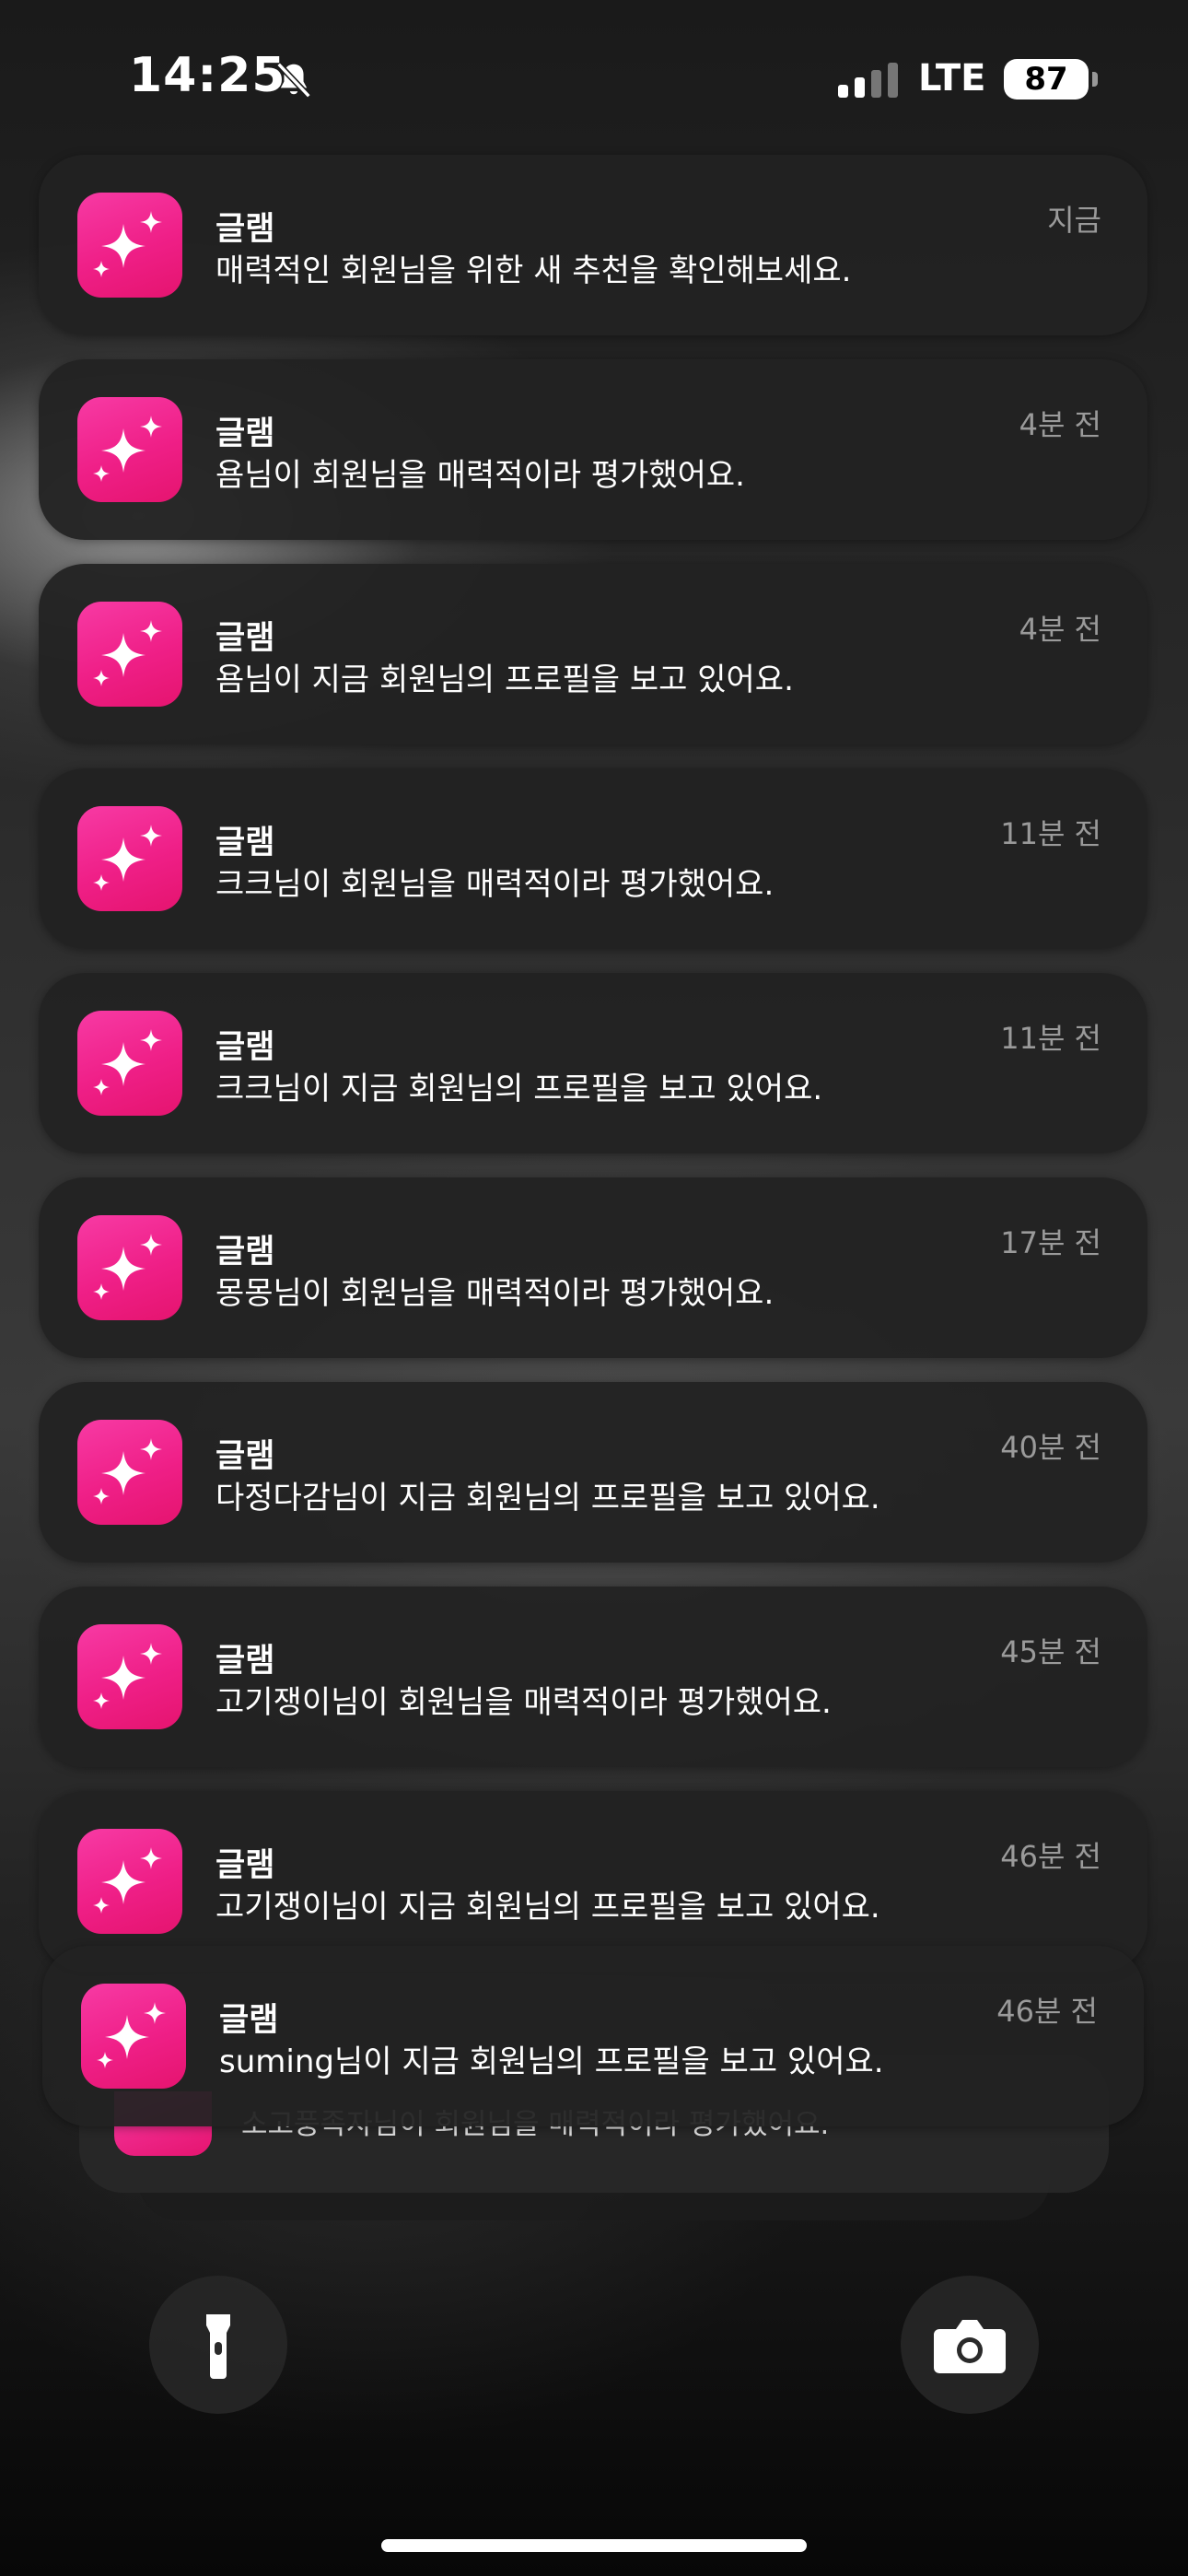  I want to click on cellular-signal-icon, so click(868, 80).